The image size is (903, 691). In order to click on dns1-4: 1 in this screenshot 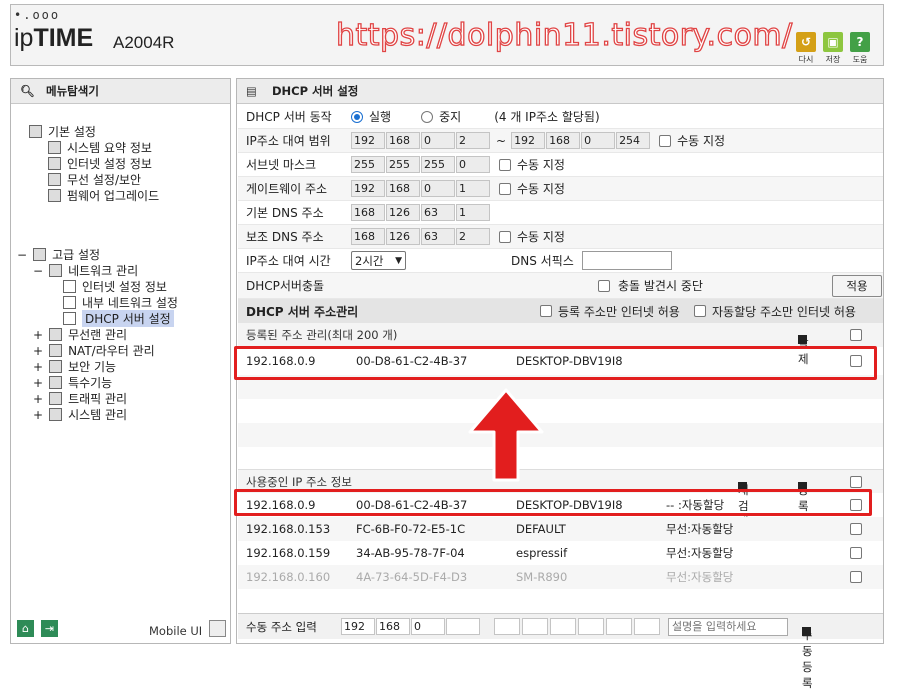, I will do `click(473, 212)`.